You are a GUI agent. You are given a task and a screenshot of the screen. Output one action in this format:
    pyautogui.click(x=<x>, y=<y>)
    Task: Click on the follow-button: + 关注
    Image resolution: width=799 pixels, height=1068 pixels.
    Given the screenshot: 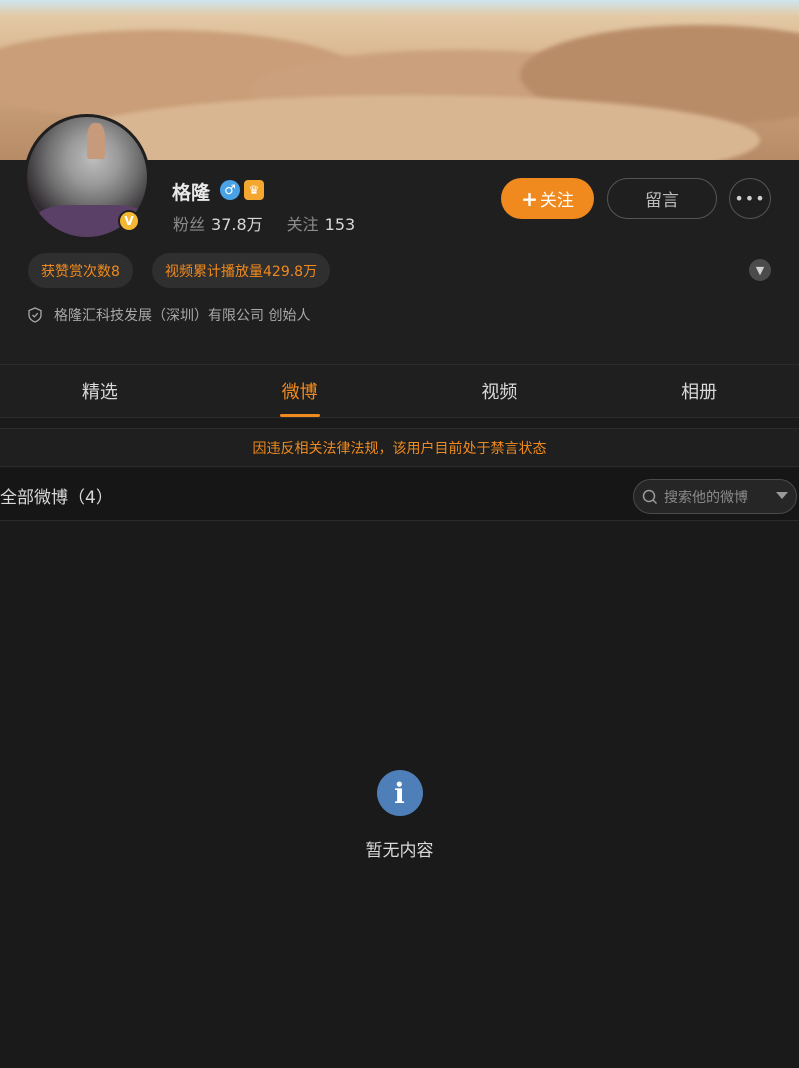 What is the action you would take?
    pyautogui.click(x=547, y=198)
    